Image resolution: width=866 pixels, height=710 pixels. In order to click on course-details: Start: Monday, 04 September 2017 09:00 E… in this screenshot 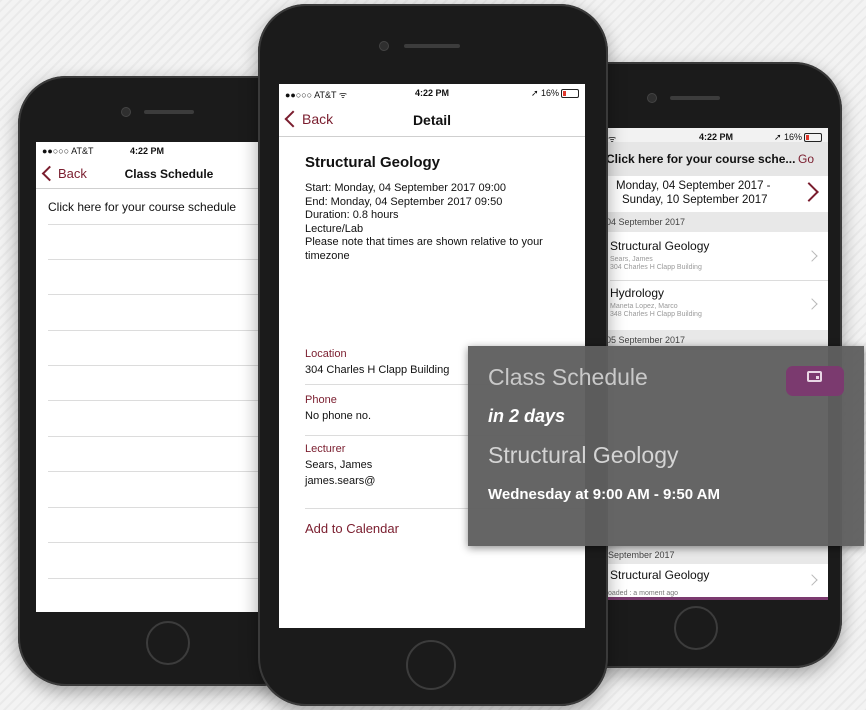, I will do `click(436, 222)`.